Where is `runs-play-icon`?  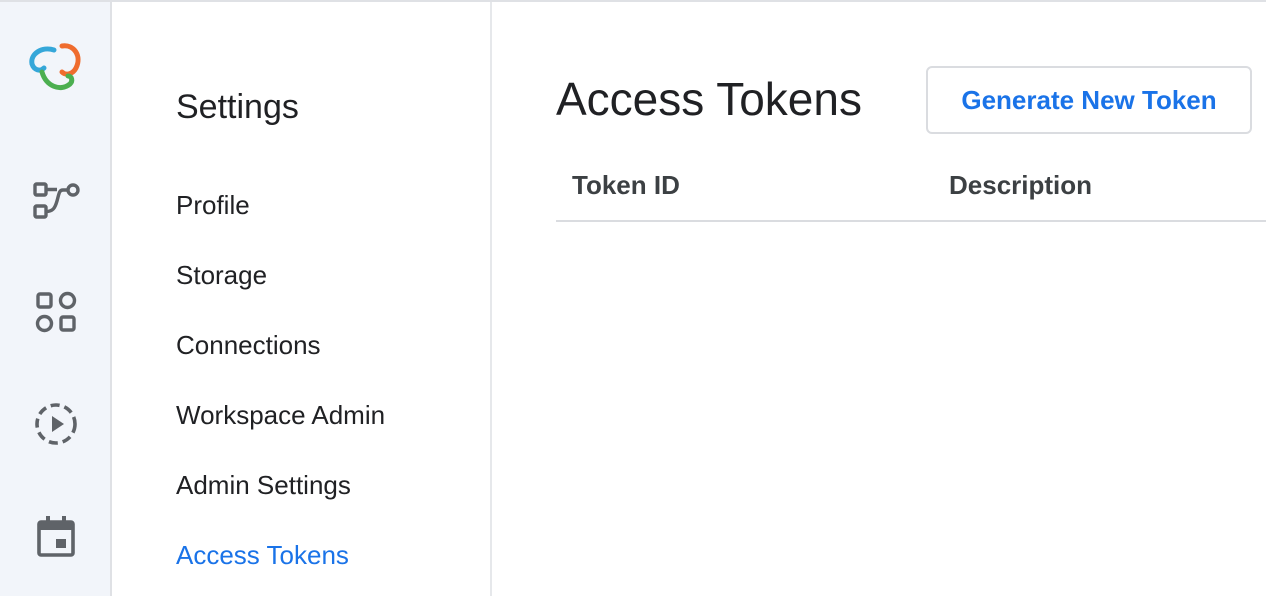
runs-play-icon is located at coordinates (56, 424).